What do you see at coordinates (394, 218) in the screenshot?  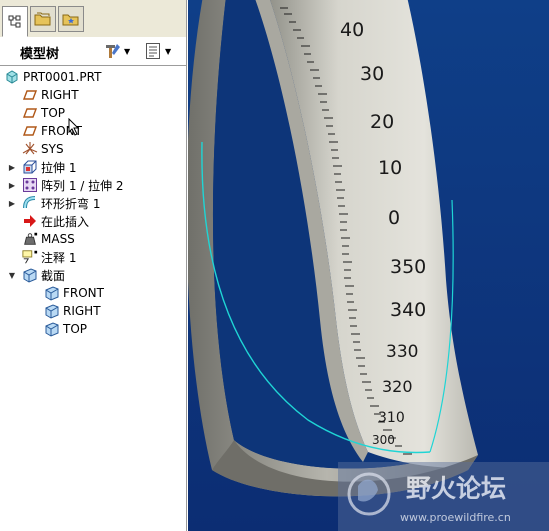 I see `scale-label: 0` at bounding box center [394, 218].